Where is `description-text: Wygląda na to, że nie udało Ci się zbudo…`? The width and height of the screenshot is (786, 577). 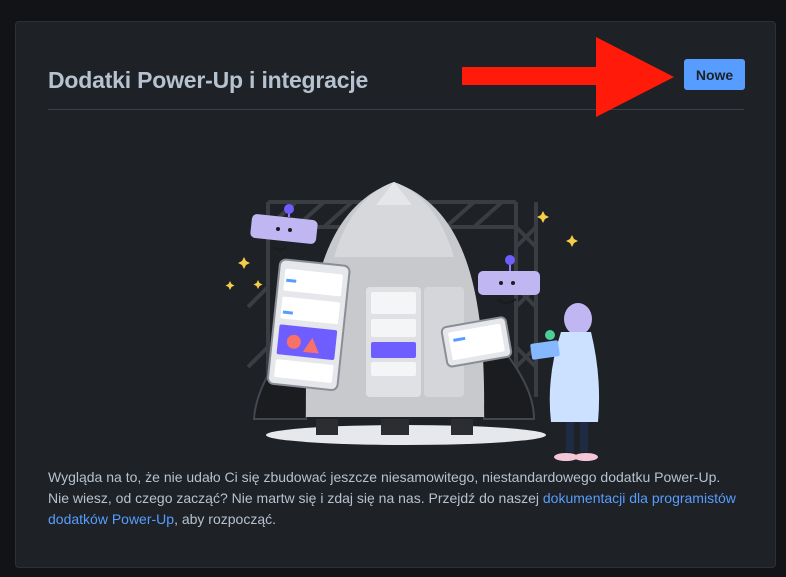
description-text: Wygląda na to, że nie udało Ci się zbudo… is located at coordinates (393, 498).